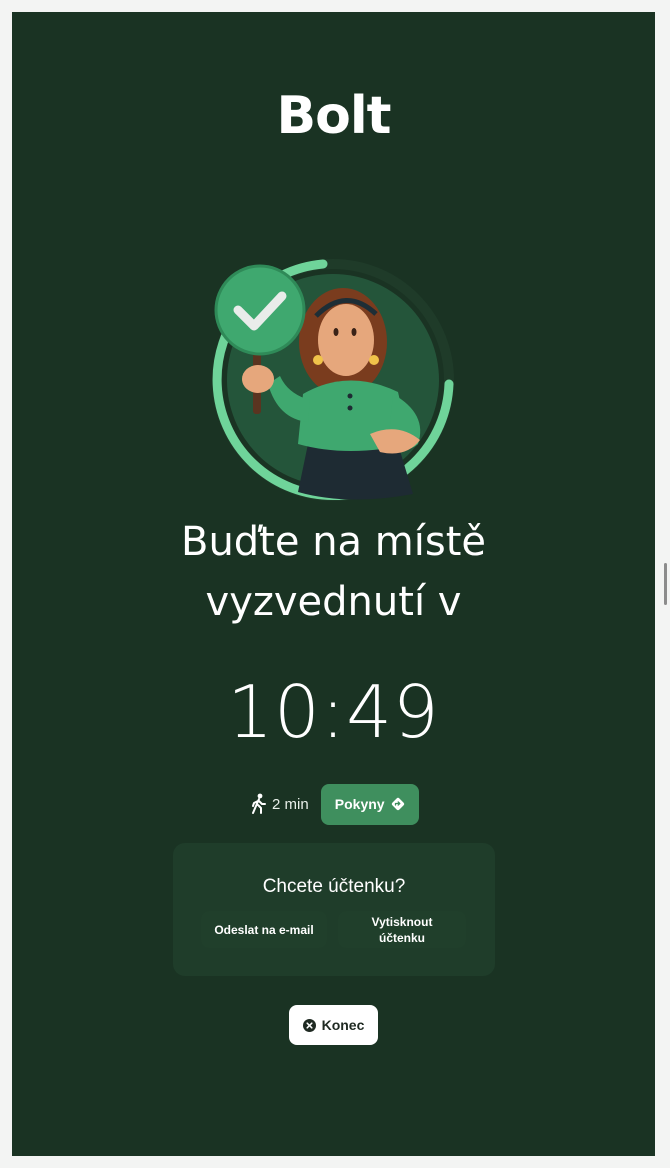 The width and height of the screenshot is (670, 1168). What do you see at coordinates (333, 602) in the screenshot?
I see `title-line-2: vyzvednutí v` at bounding box center [333, 602].